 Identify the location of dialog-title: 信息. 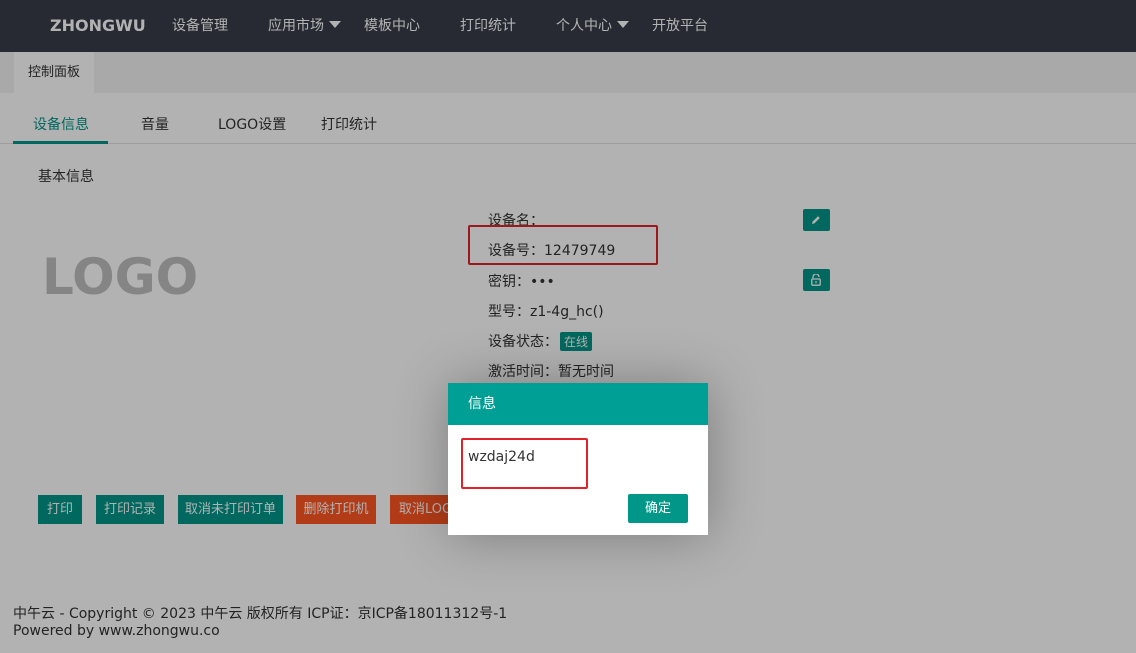
(578, 404).